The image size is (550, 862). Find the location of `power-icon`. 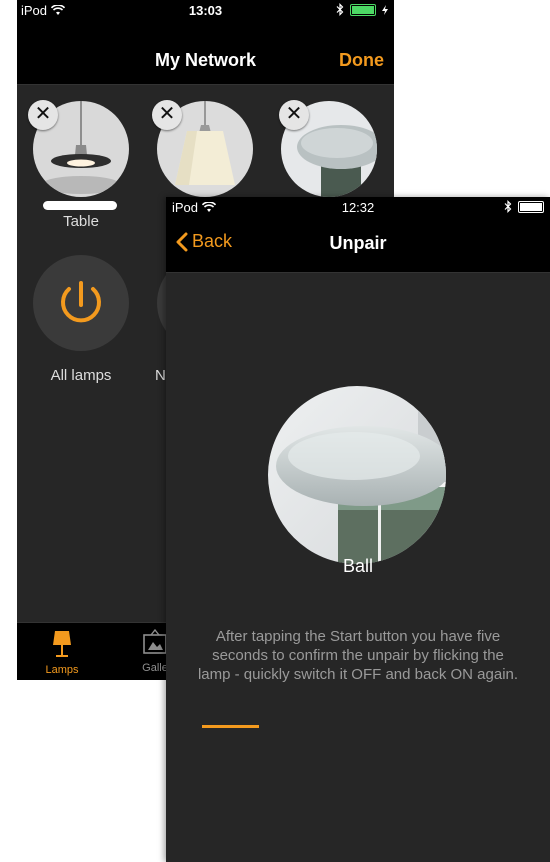

power-icon is located at coordinates (81, 302).